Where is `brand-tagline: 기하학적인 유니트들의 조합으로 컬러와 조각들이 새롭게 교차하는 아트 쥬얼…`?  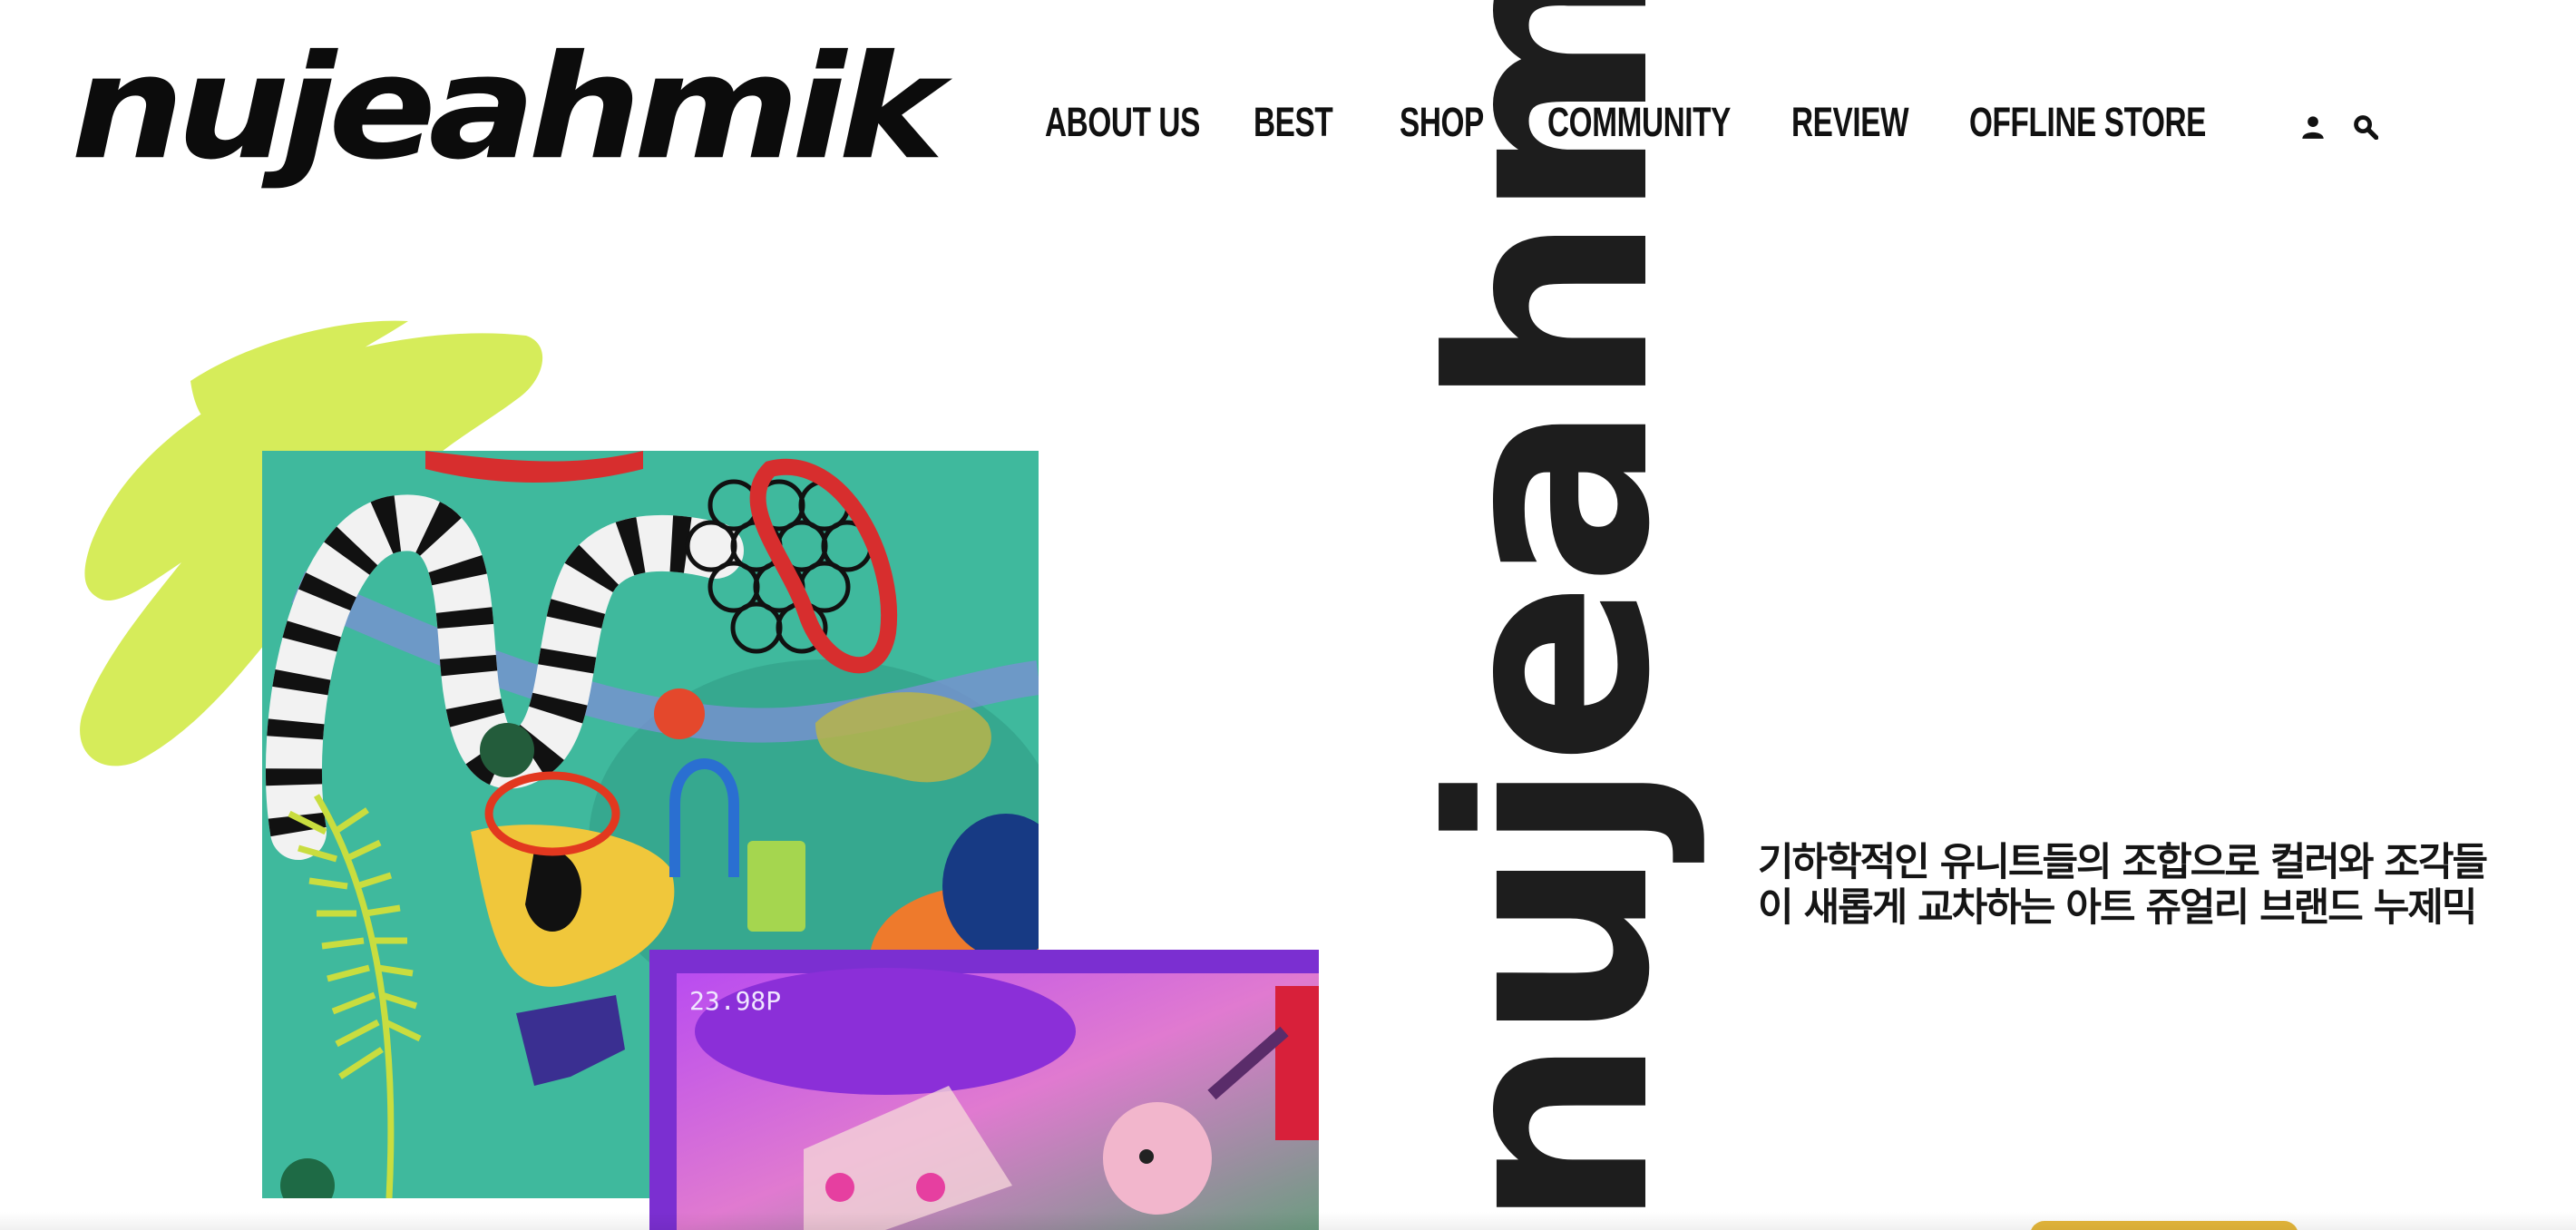
brand-tagline: 기하학적인 유니트들의 조합으로 컬러와 조각들이 새롭게 교차하는 아트 쥬얼… is located at coordinates (2123, 885).